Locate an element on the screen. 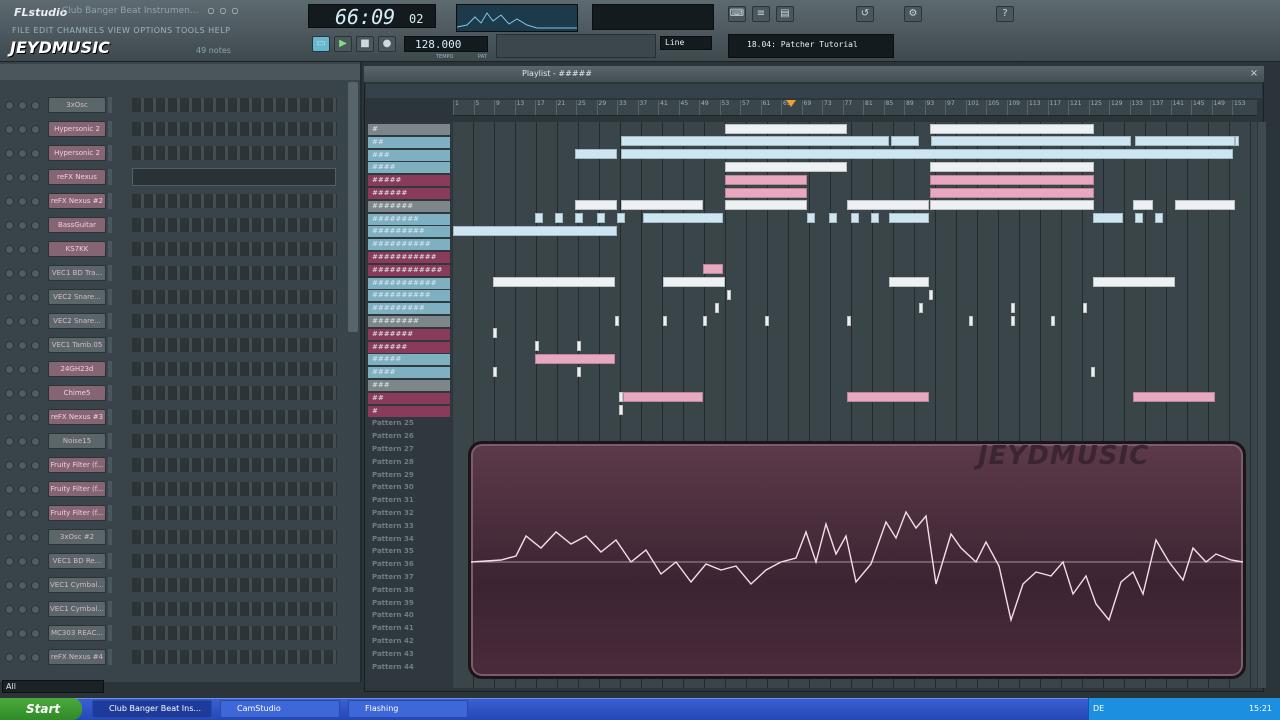  channel-name-button: Hypersonic 2 is located at coordinates (77, 129).